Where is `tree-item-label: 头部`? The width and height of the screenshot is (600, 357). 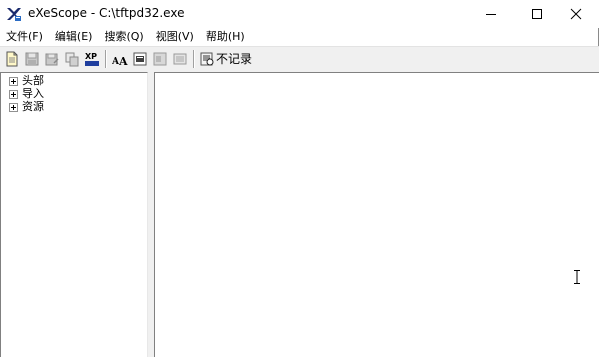 tree-item-label: 头部 is located at coordinates (33, 80).